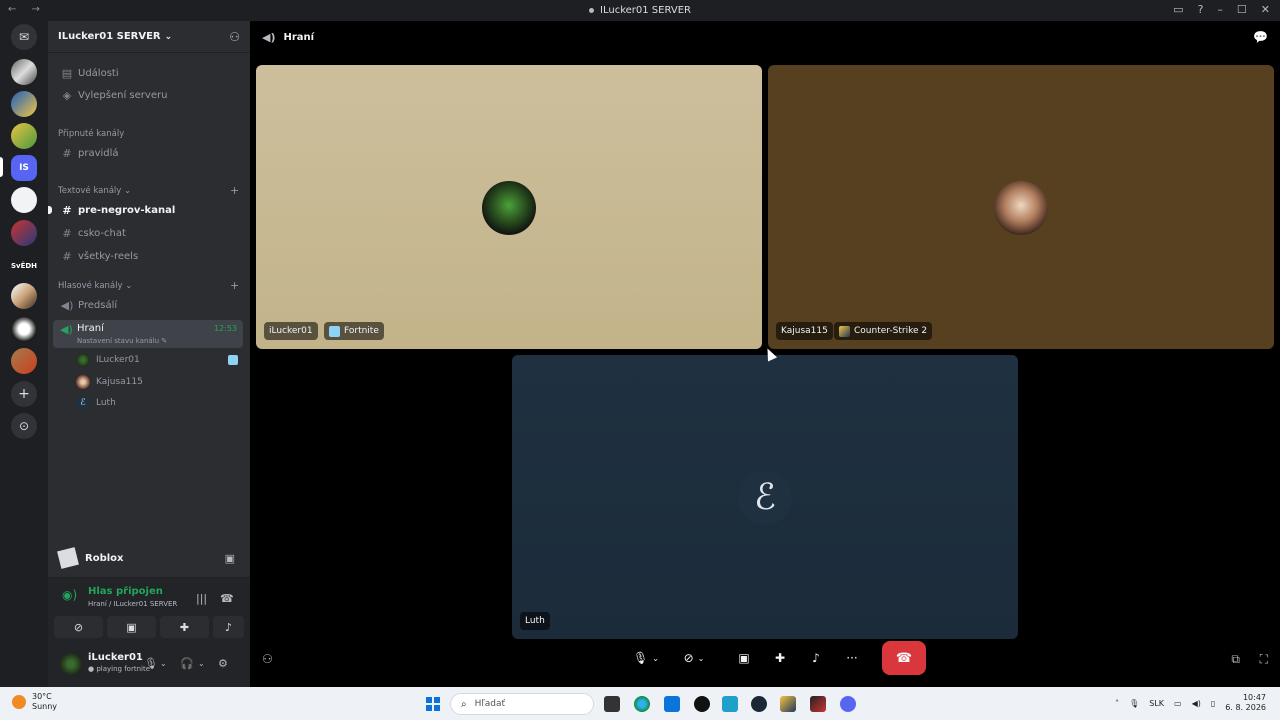 This screenshot has height=720, width=1280. I want to click on server-header: ILucker01 SERVER ⌄ ⚇, so click(149, 37).